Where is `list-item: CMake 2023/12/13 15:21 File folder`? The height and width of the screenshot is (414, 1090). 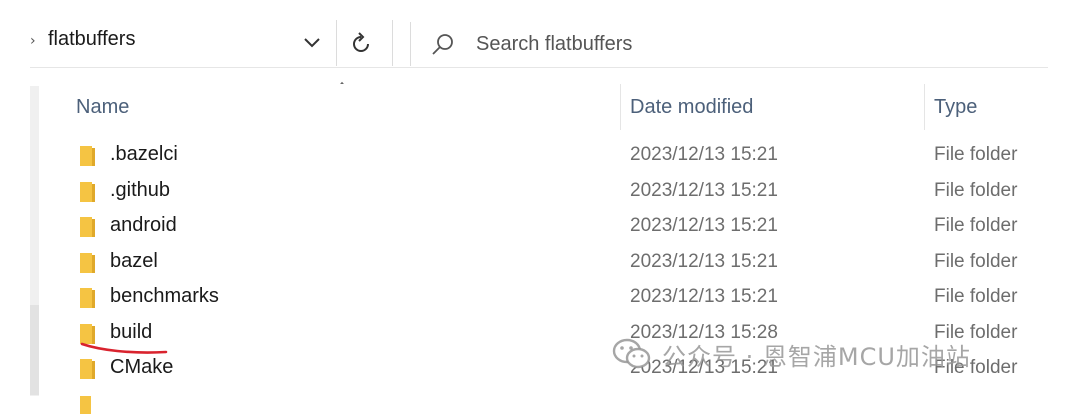 list-item: CMake 2023/12/13 15:21 File folder is located at coordinates (545, 368).